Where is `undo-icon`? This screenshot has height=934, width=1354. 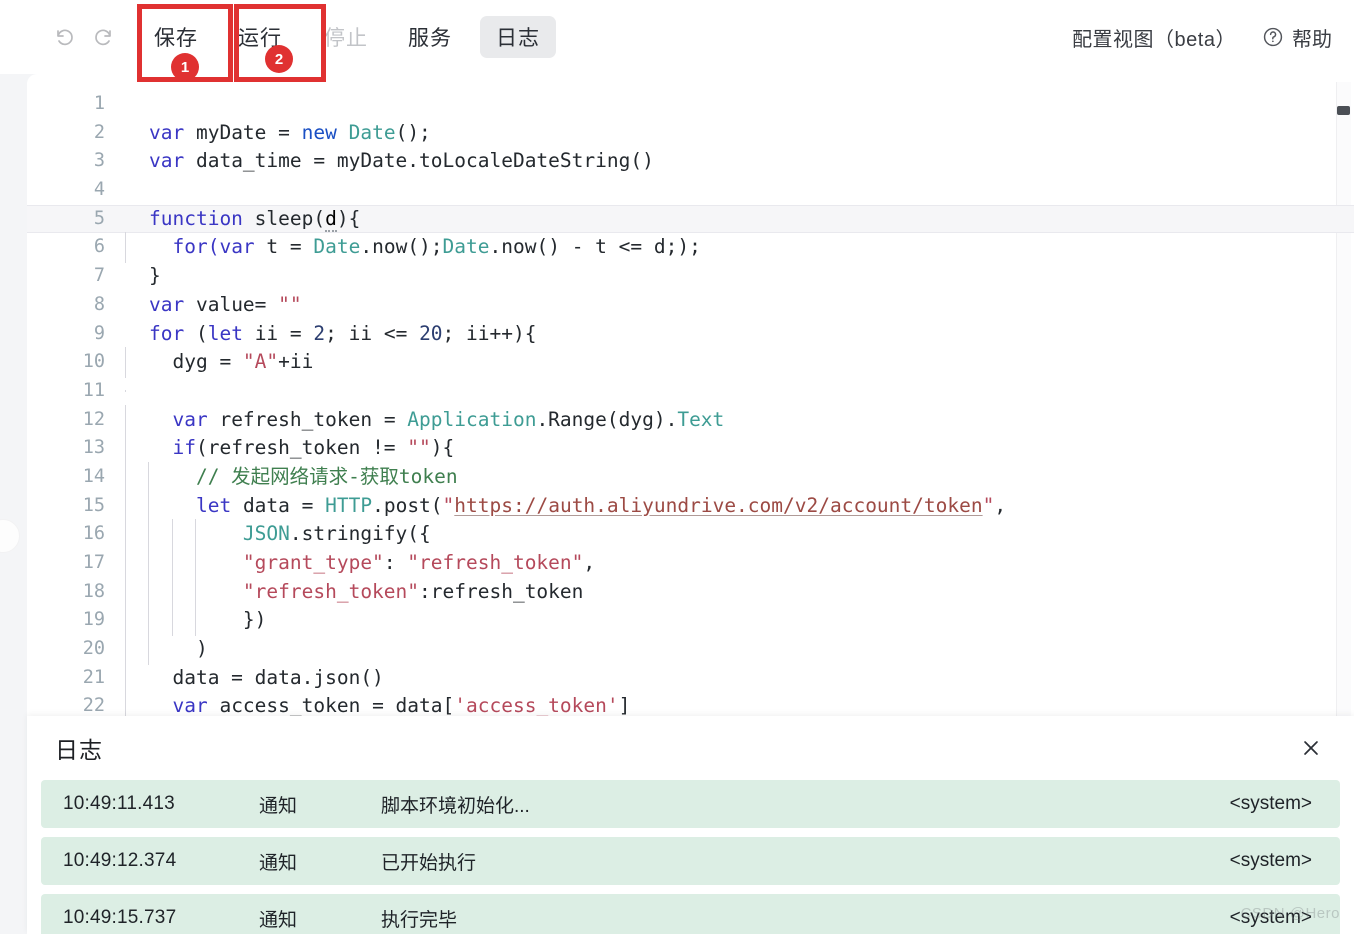 undo-icon is located at coordinates (64, 37).